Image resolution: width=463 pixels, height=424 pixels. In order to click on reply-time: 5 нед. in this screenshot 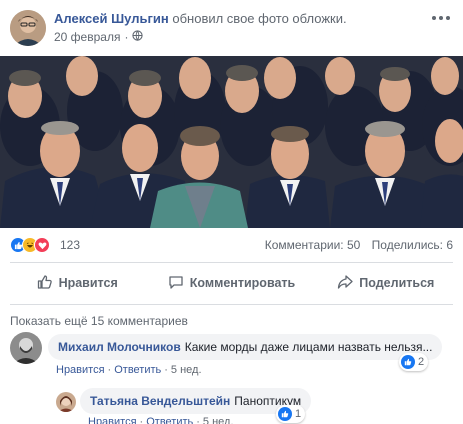, I will do `click(218, 420)`.